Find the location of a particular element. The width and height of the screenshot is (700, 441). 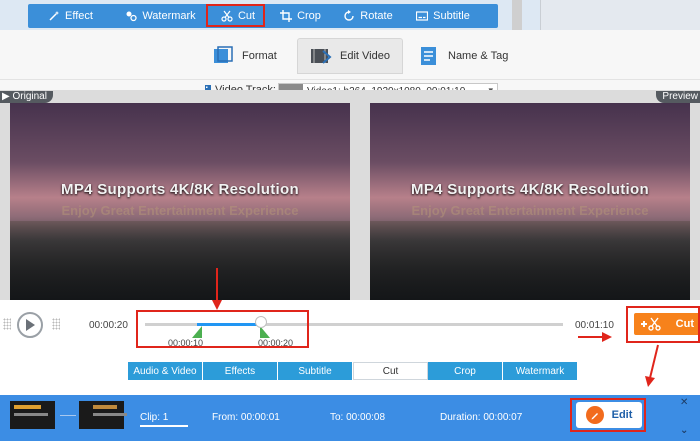

cut-tool-highlight is located at coordinates (235, 15).